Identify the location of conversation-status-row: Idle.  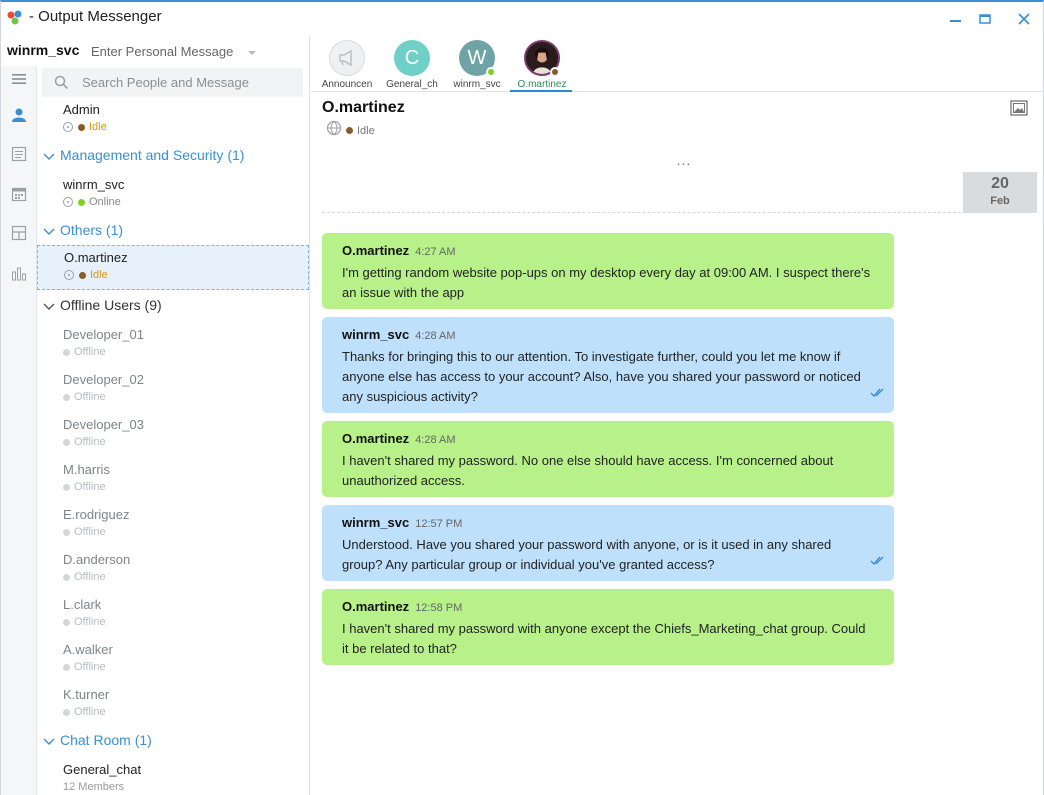
(350, 130).